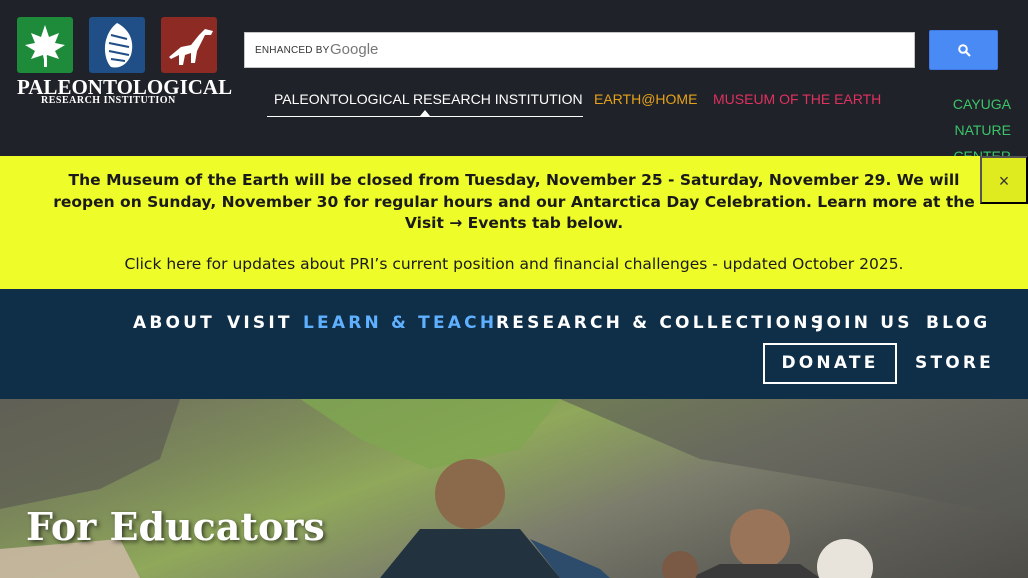  Describe the element at coordinates (645, 99) in the screenshot. I see `site-link-earth-at-home: EARTH@HOME` at that location.